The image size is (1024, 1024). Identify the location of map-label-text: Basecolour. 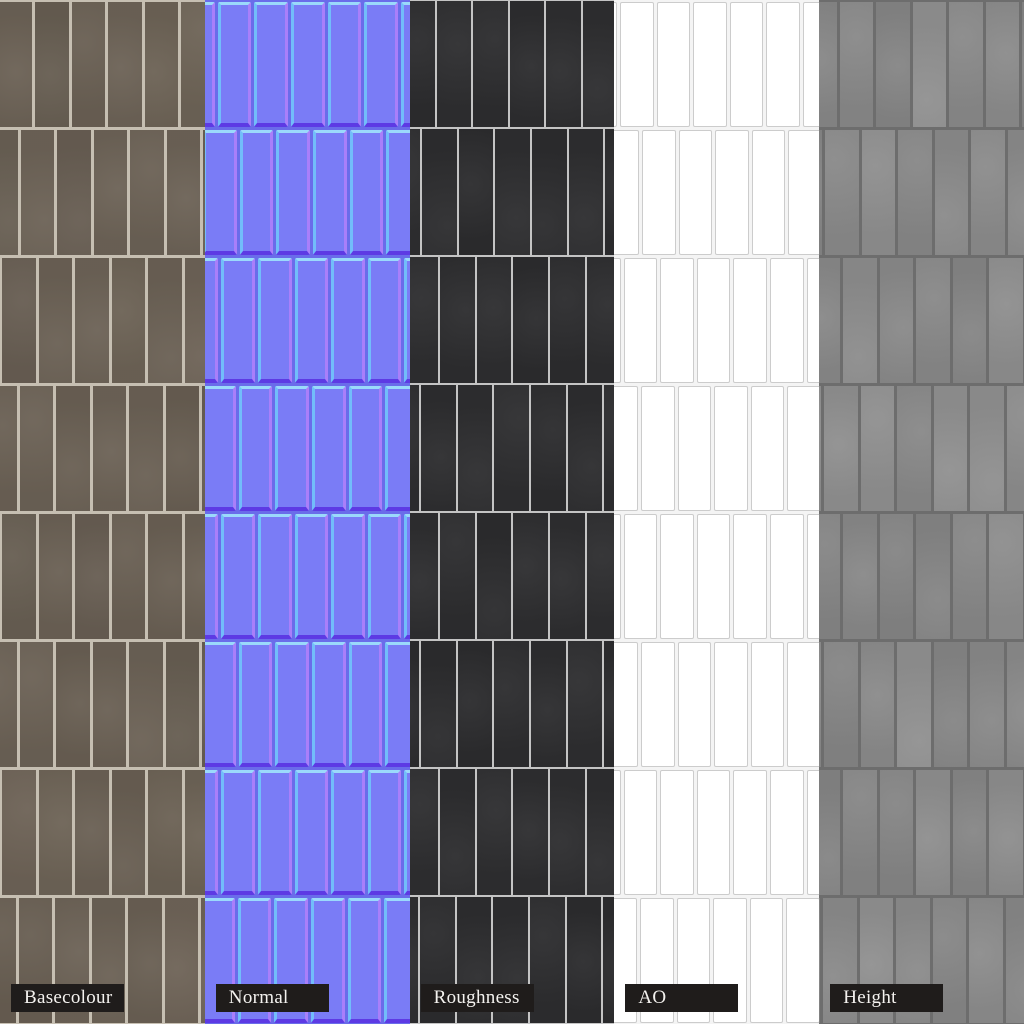
(68, 997).